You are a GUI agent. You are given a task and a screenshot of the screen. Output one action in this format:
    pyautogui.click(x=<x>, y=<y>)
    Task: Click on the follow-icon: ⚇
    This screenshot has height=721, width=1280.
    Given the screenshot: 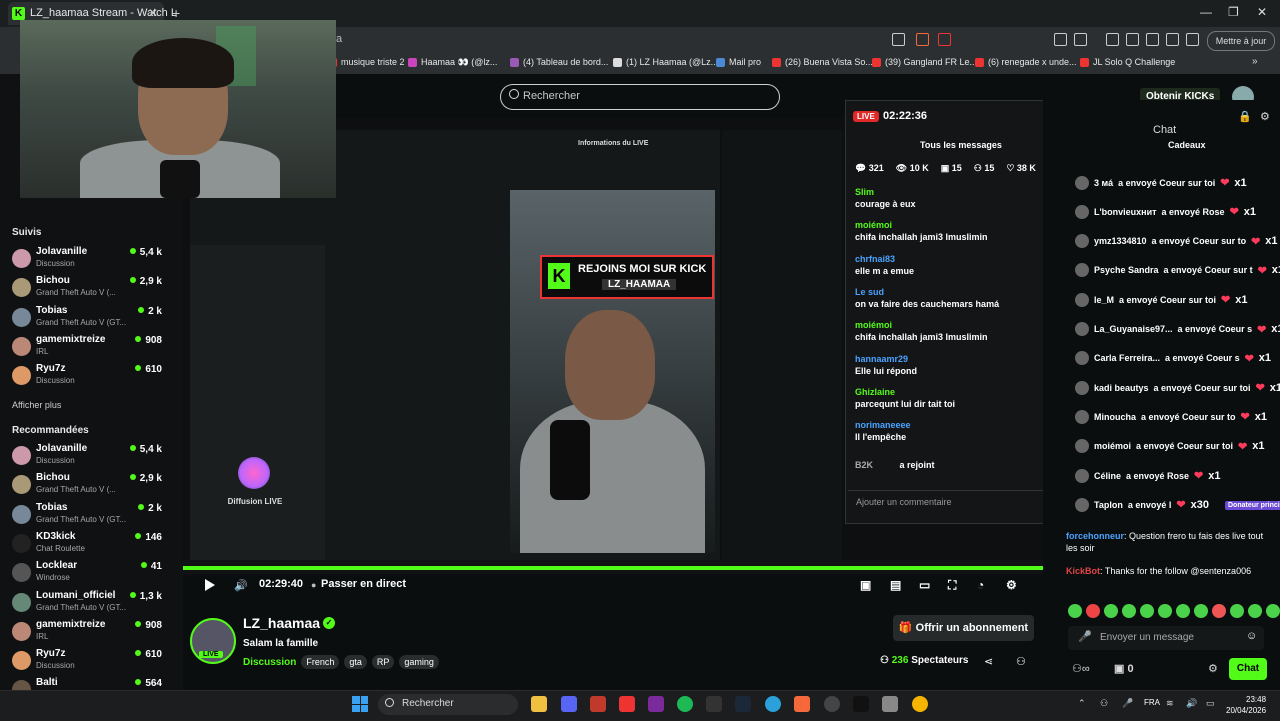 What is the action you would take?
    pyautogui.click(x=1021, y=661)
    